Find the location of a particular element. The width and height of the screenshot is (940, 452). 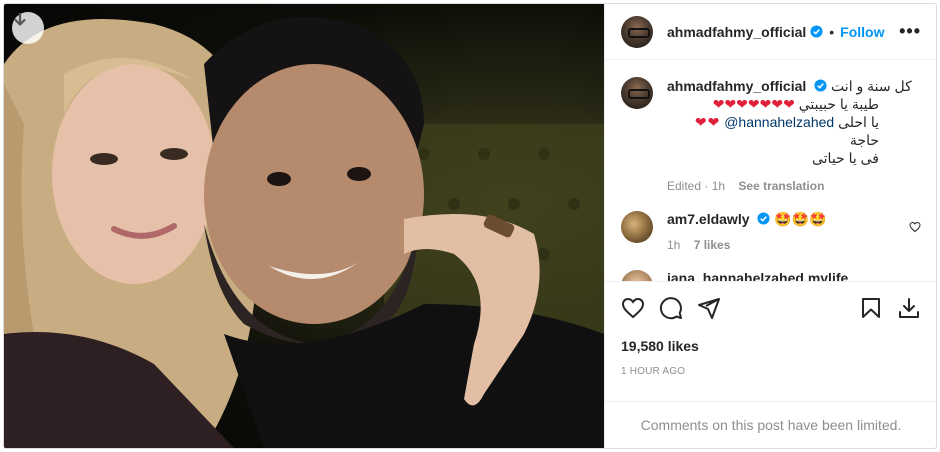

caption-line-4: فى يا حياتى is located at coordinates (845, 158).